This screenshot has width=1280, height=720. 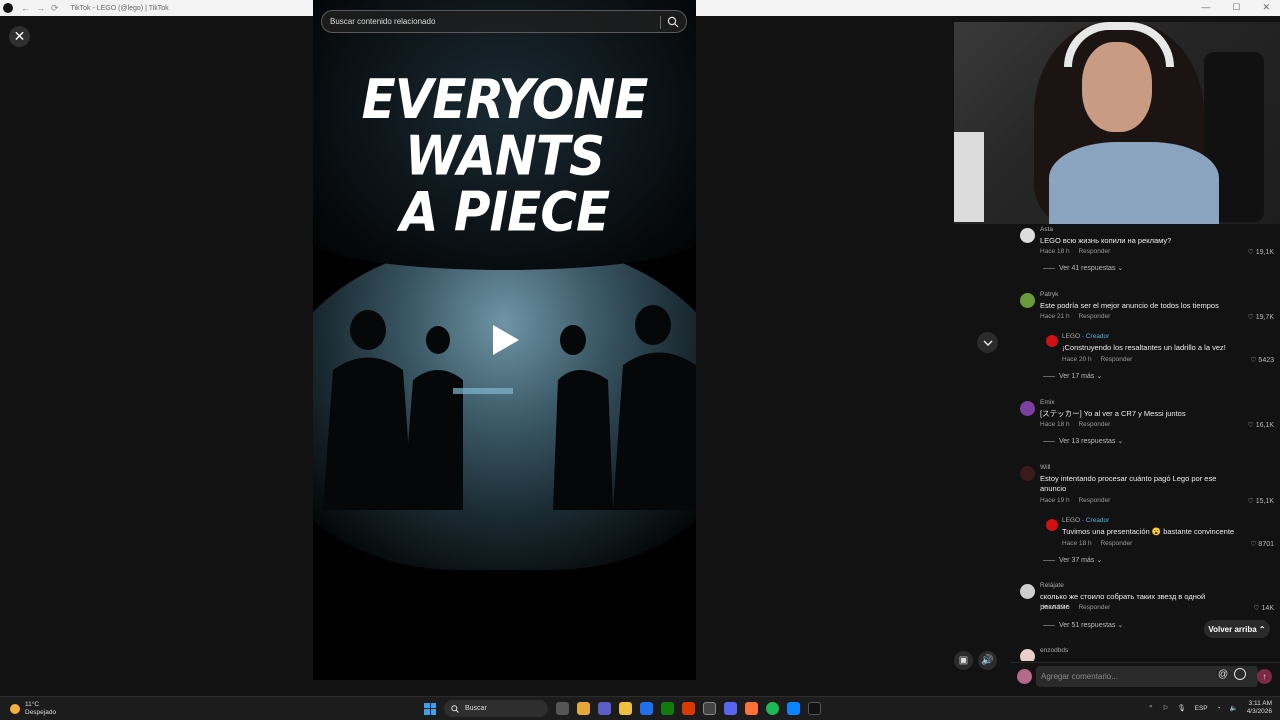 What do you see at coordinates (1266, 7) in the screenshot?
I see `close-window-icon: ✕` at bounding box center [1266, 7].